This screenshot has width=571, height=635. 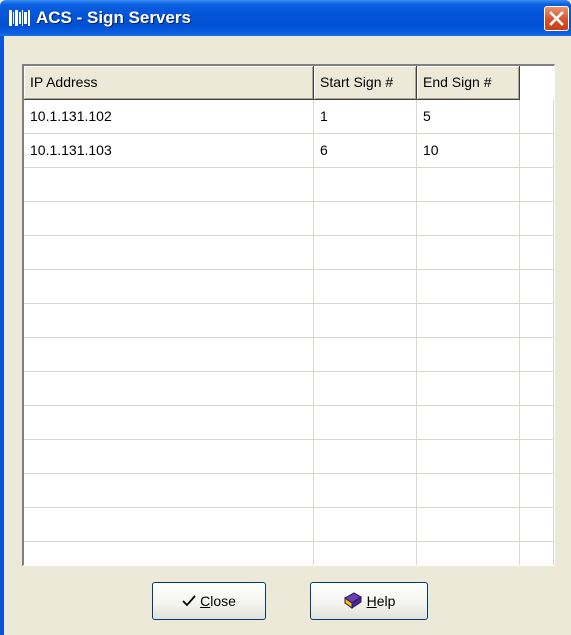 What do you see at coordinates (468, 83) in the screenshot?
I see `column-header-end-sign: End Sign #` at bounding box center [468, 83].